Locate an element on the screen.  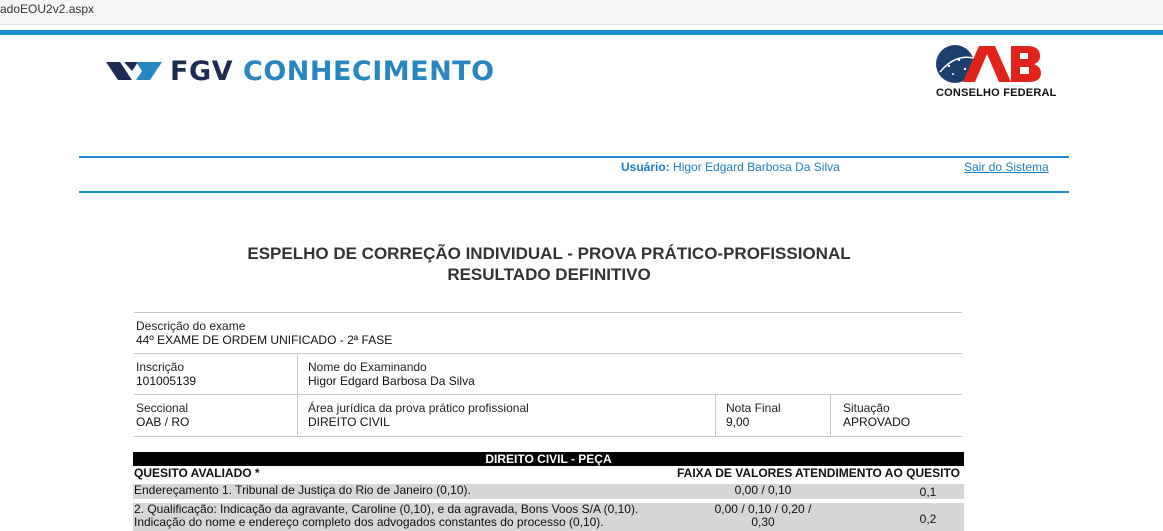
candidate-name-value: Higor Edgard Barbosa Da Silva is located at coordinates (391, 381).